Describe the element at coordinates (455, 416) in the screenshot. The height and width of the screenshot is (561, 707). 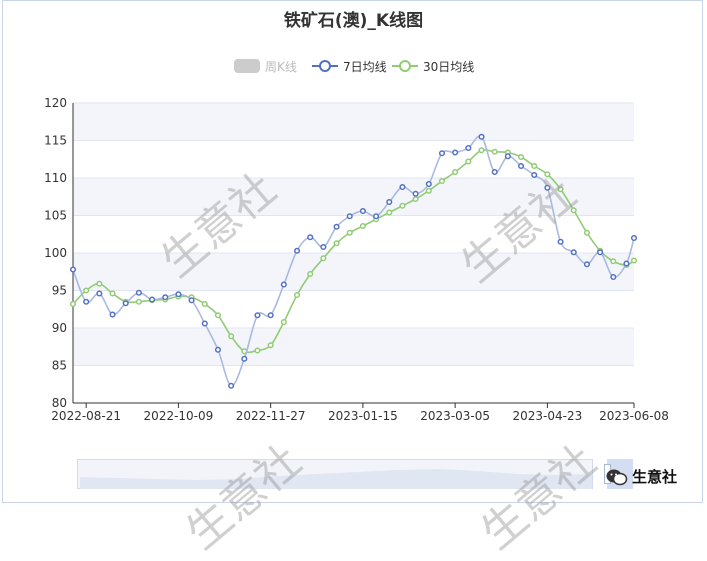
I see `x-tick-label: 2023-03-05` at that location.